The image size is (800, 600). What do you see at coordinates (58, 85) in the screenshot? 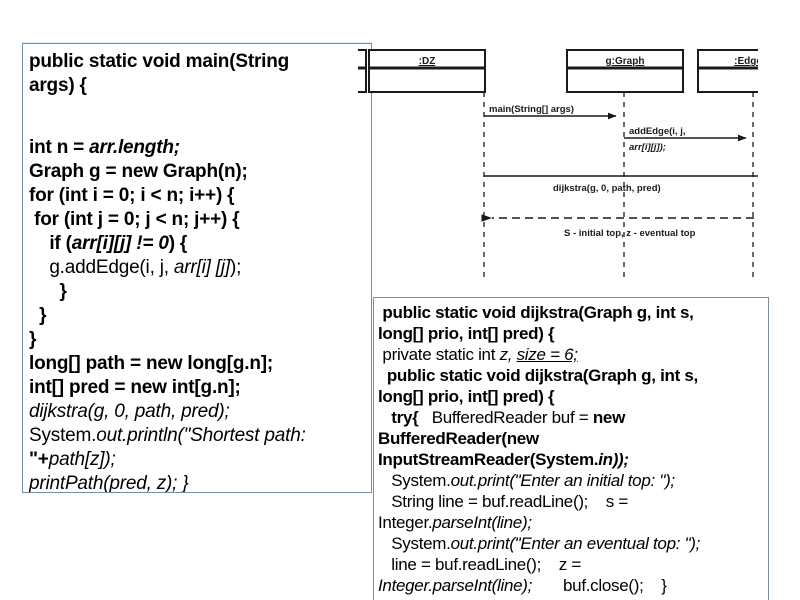
I see `main-code-token: args) {` at bounding box center [58, 85].